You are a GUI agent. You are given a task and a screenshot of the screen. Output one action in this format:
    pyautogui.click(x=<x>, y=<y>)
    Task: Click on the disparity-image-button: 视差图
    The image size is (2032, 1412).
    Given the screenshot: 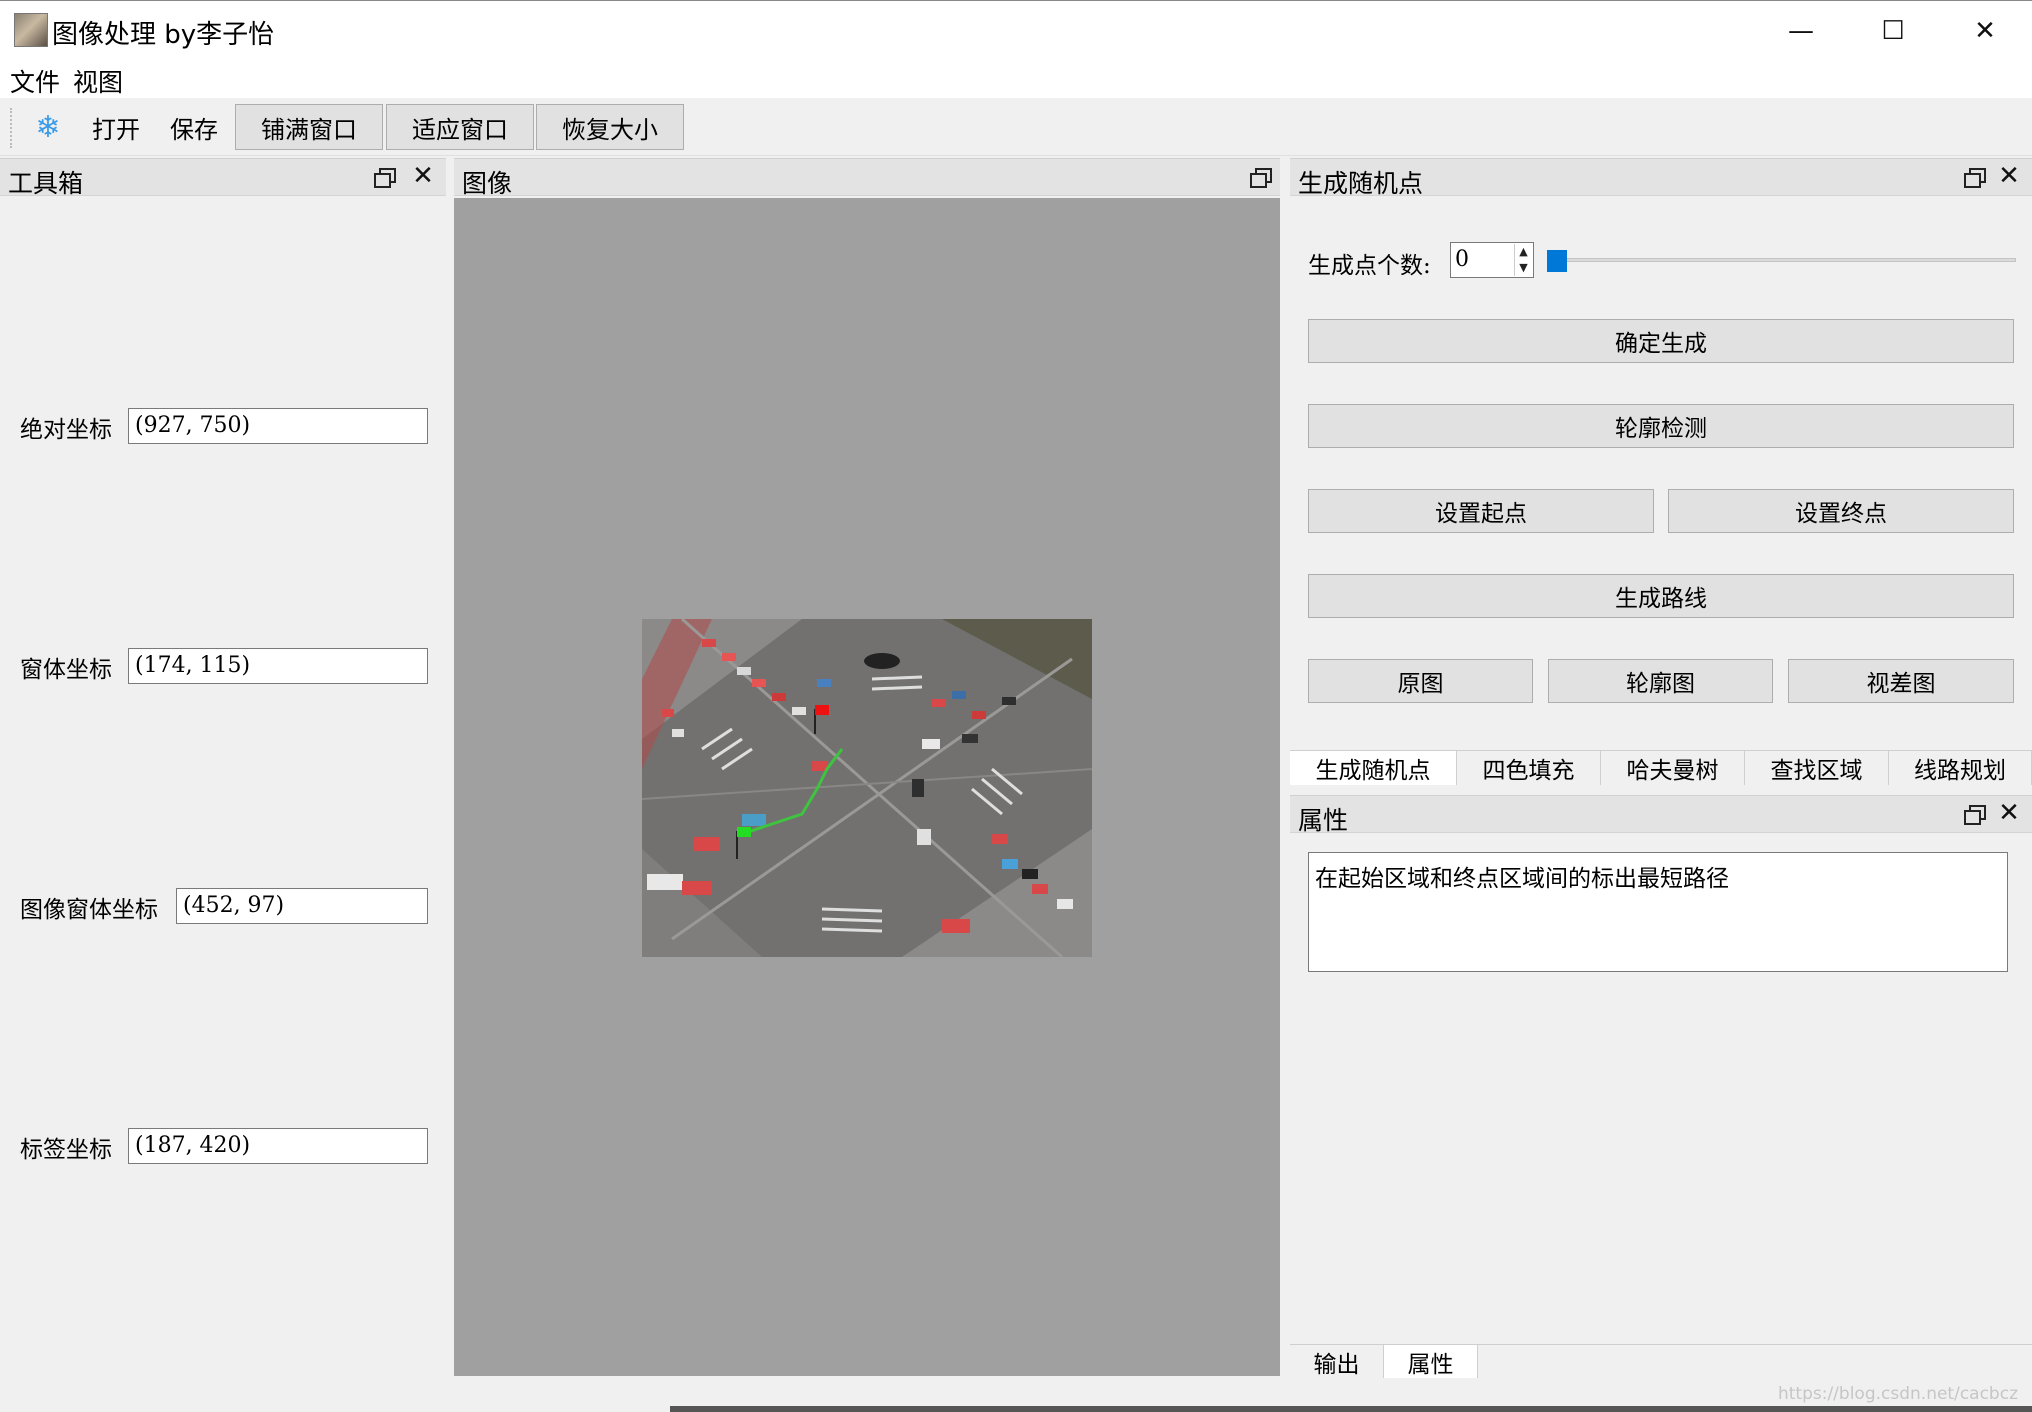 What is the action you would take?
    pyautogui.click(x=1901, y=681)
    